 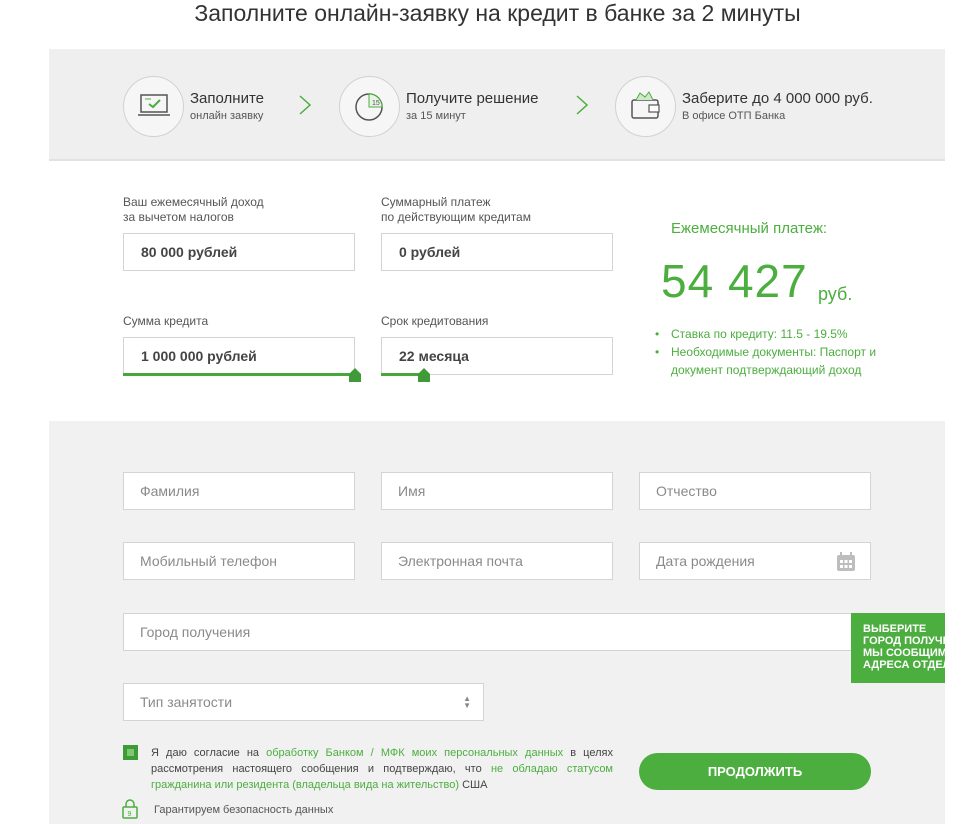 I want to click on amount-slider-track, so click(x=239, y=374).